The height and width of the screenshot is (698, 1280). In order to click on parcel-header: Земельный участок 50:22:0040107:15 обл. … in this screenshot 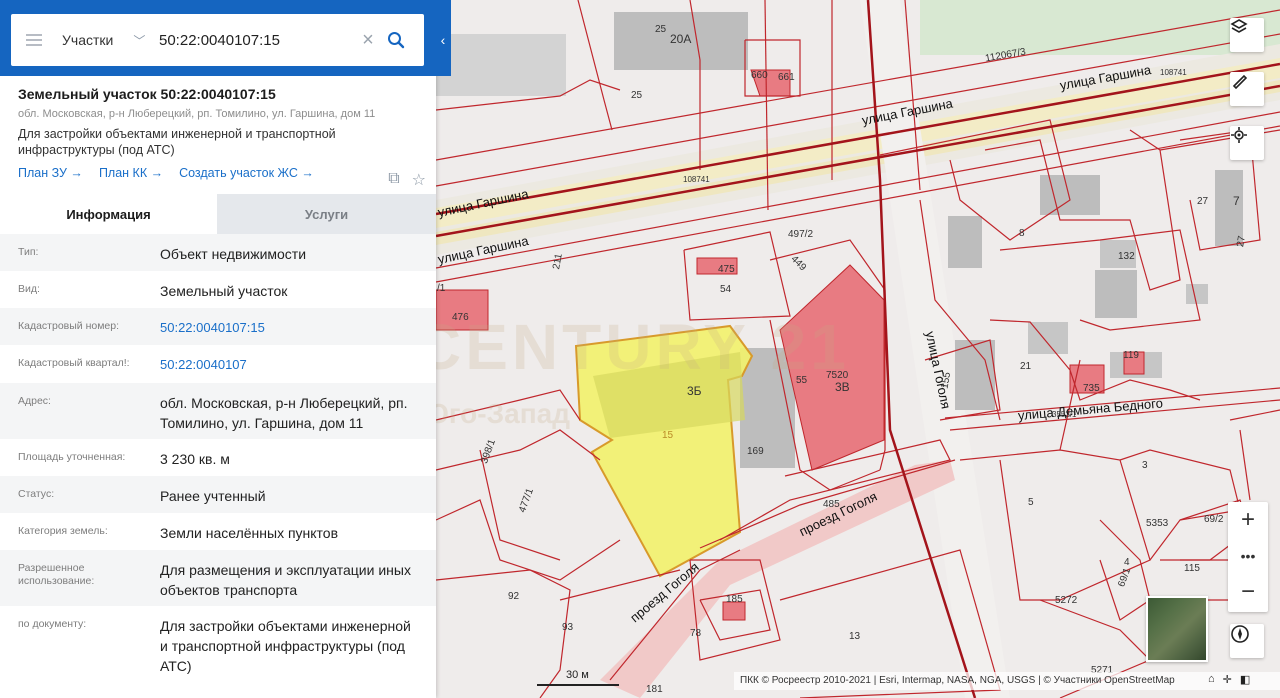, I will do `click(223, 133)`.